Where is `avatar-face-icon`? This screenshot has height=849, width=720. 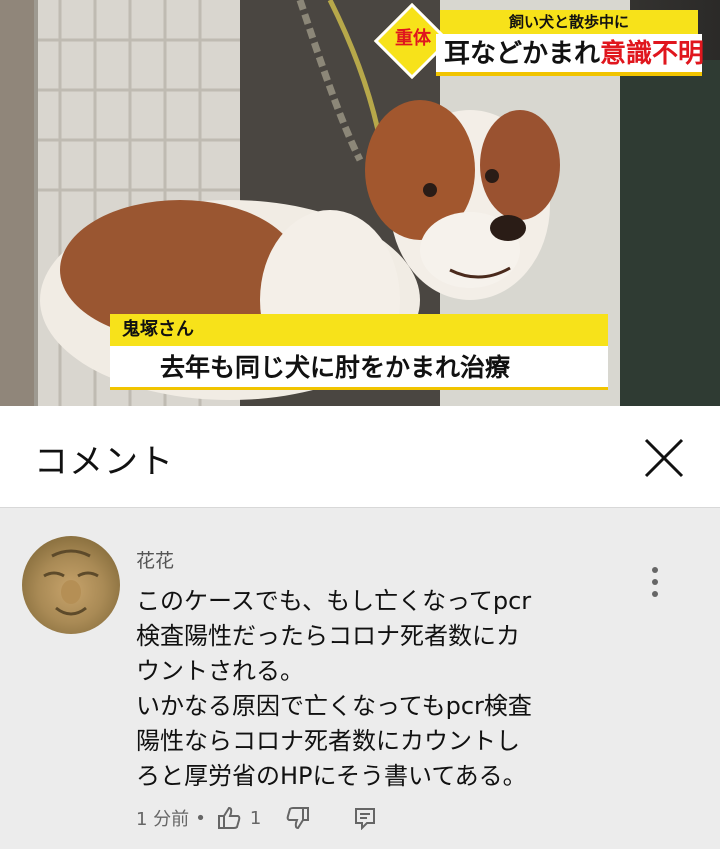
avatar-face-icon is located at coordinates (71, 582).